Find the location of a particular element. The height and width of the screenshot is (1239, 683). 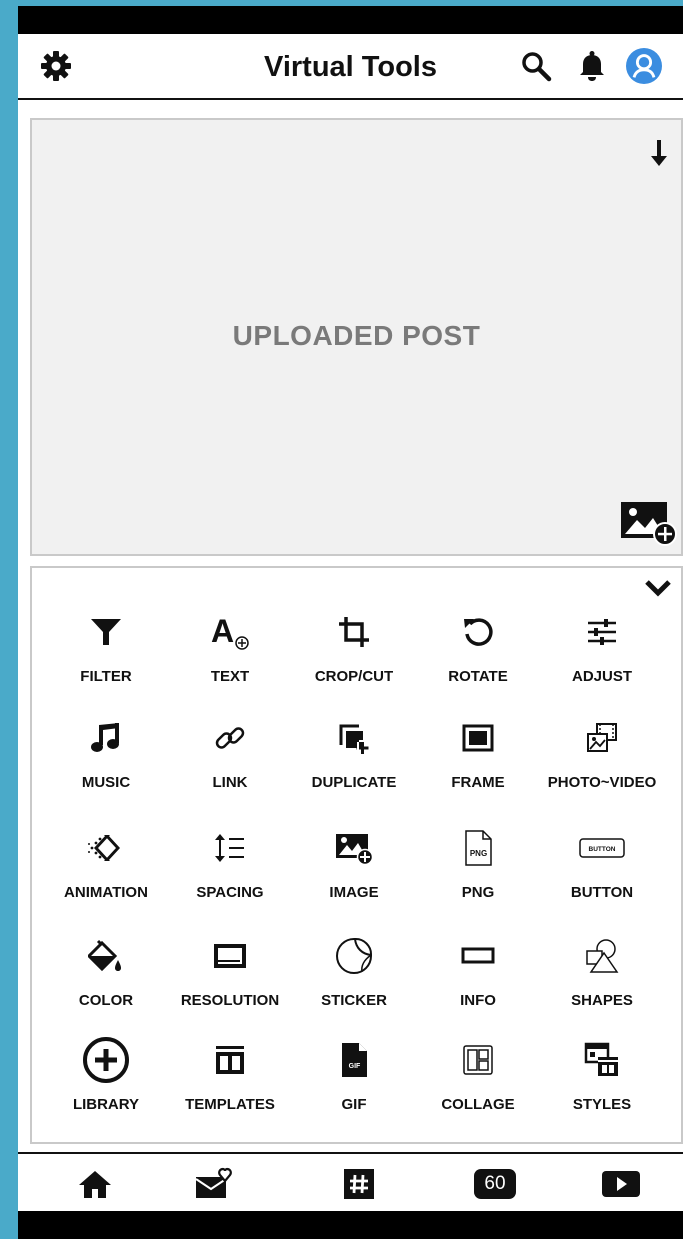

png-icon-text: PNG is located at coordinates (478, 853).